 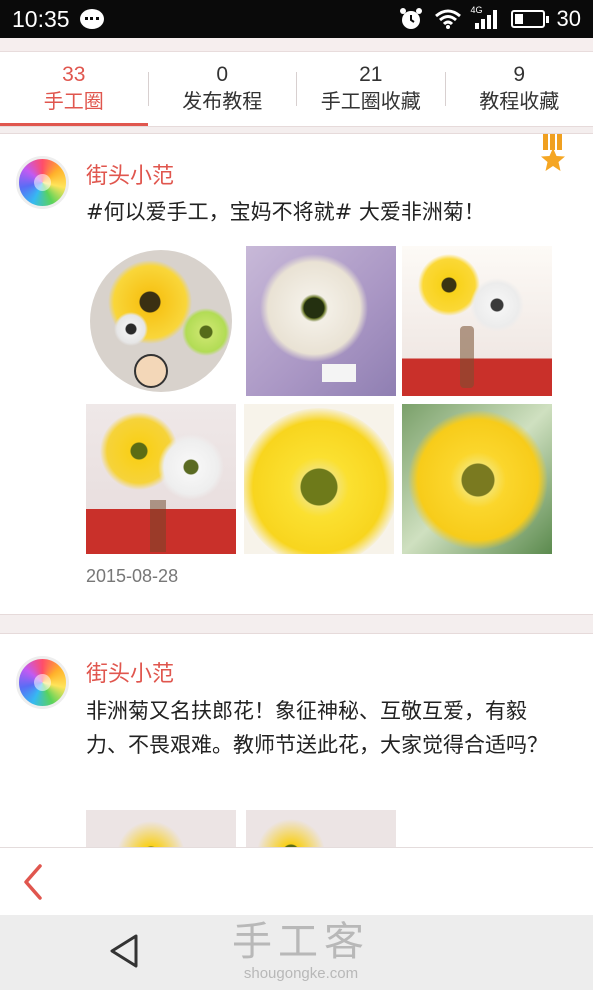 What do you see at coordinates (476, 10) in the screenshot?
I see `network-type: 4G` at bounding box center [476, 10].